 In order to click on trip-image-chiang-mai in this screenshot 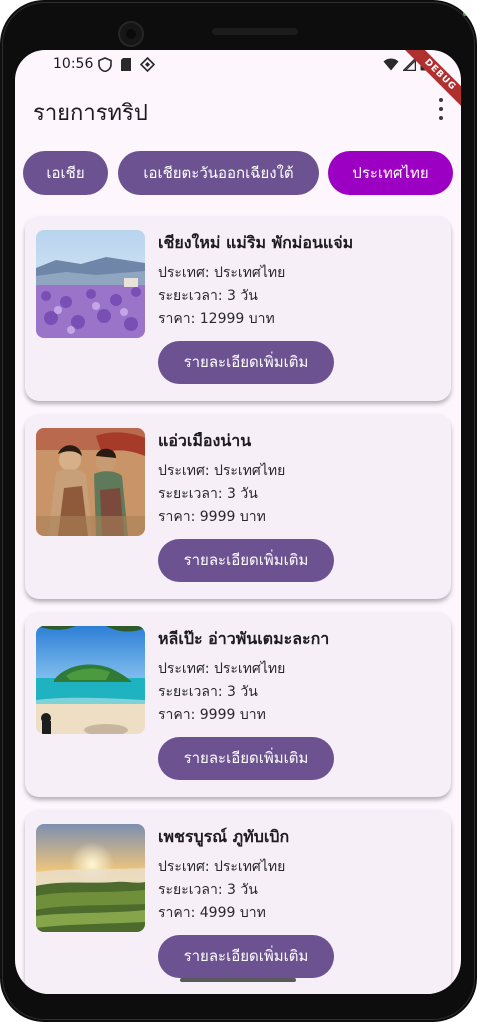, I will do `click(90, 284)`.